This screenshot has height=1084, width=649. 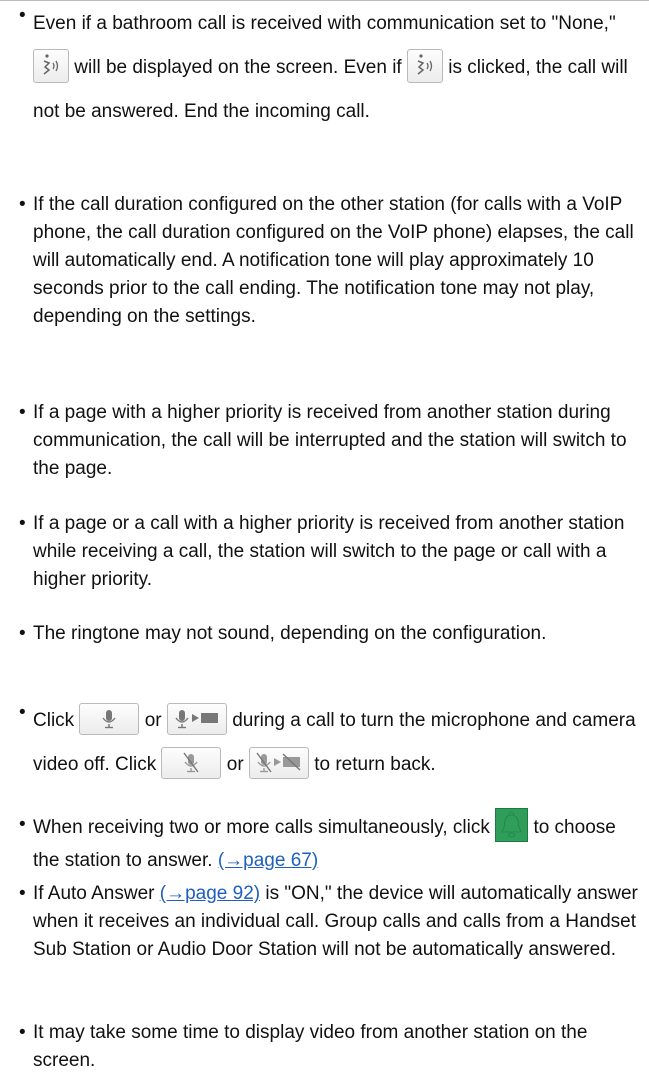 What do you see at coordinates (210, 893) in the screenshot?
I see `page-link: (→page 92)` at bounding box center [210, 893].